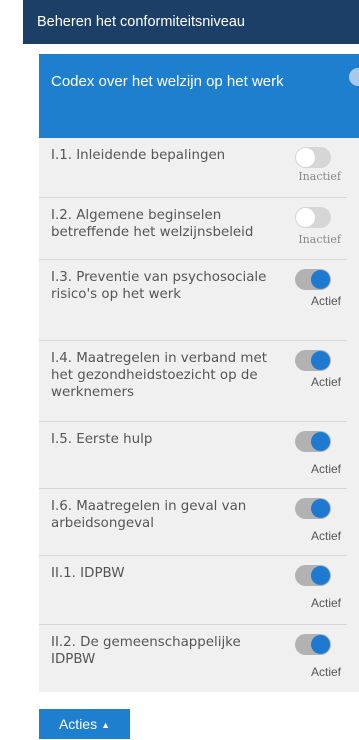 The height and width of the screenshot is (740, 359). What do you see at coordinates (199, 96) in the screenshot?
I see `panel-header: Codex over het welzijn op het werk` at bounding box center [199, 96].